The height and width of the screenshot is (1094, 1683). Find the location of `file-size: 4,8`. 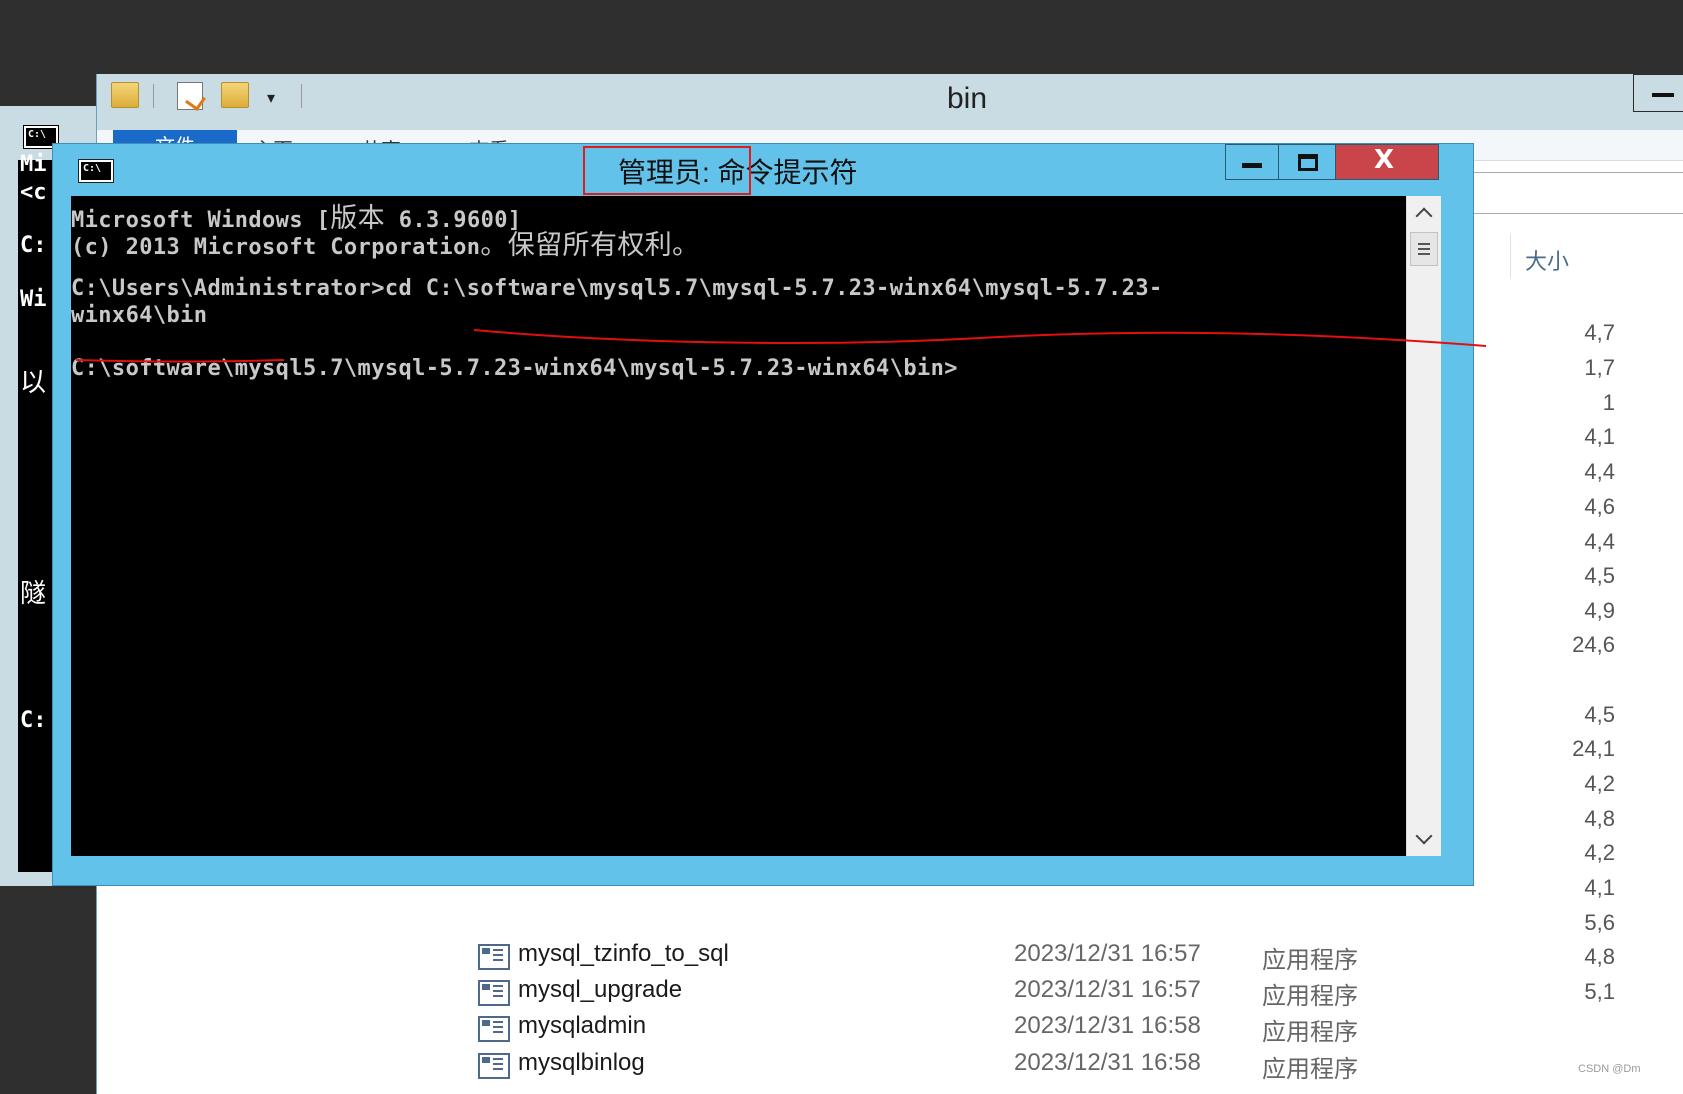

file-size: 4,8 is located at coordinates (1599, 818).